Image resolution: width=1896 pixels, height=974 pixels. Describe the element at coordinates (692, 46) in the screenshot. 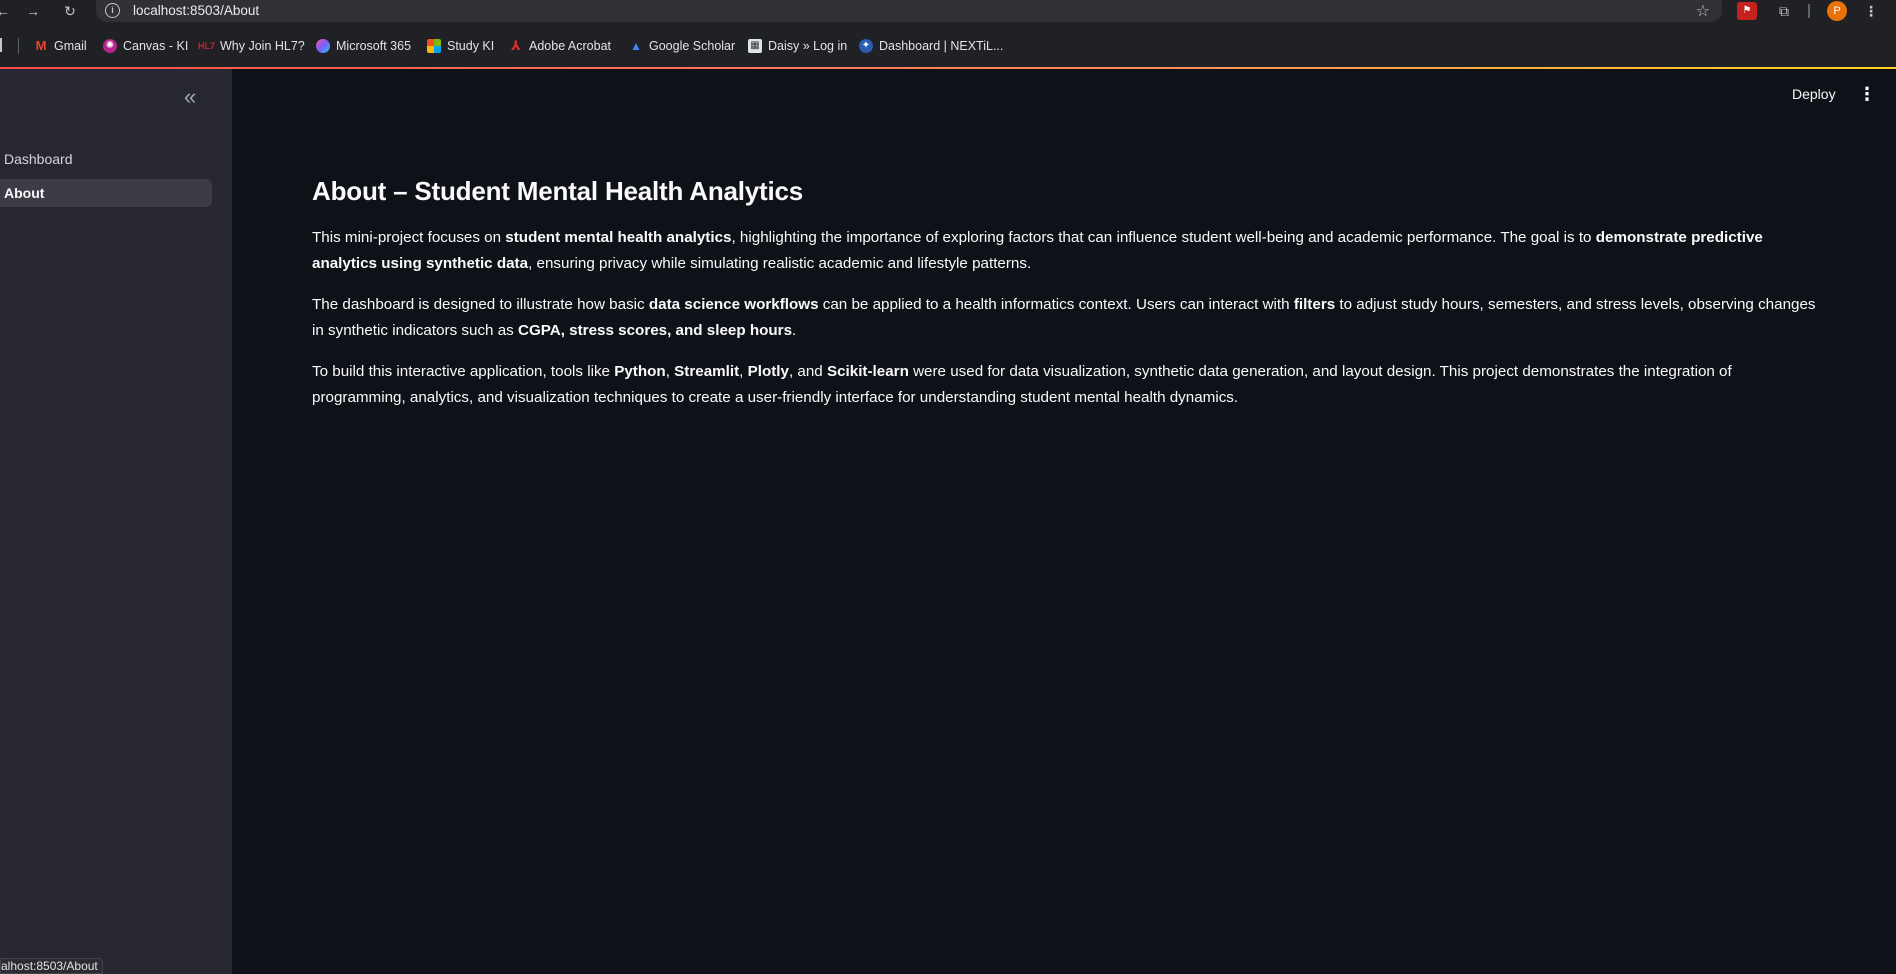

I see `bookmark-label: Google Scholar` at that location.